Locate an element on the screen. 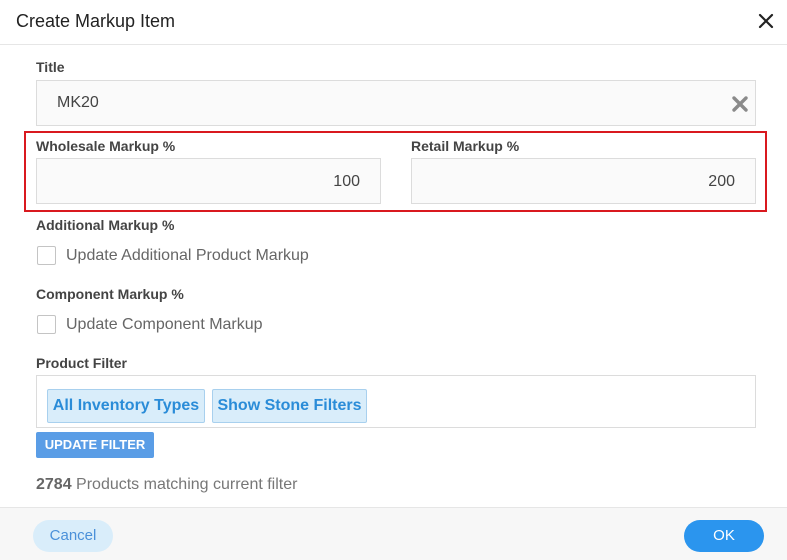 The height and width of the screenshot is (560, 787). retail-markup-value: 200 is located at coordinates (573, 182).